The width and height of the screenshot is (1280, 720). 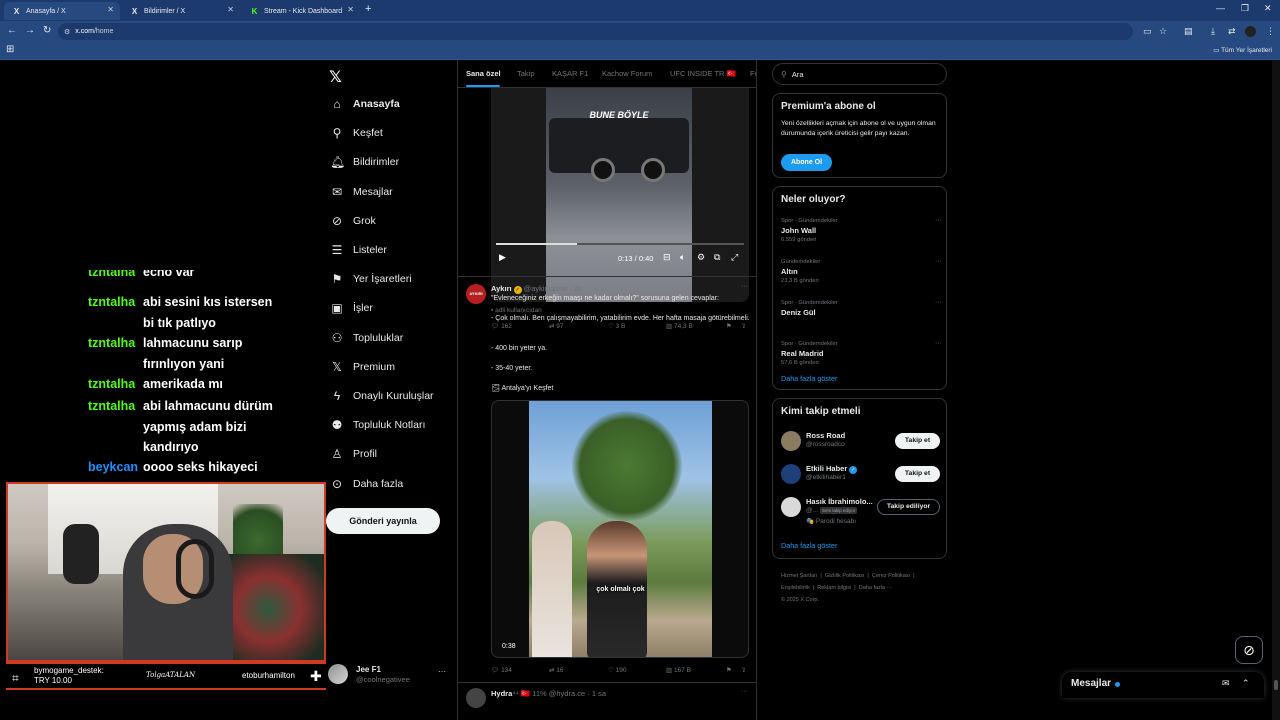 I want to click on footer-link: Gizlilik Politikası, so click(x=844, y=576).